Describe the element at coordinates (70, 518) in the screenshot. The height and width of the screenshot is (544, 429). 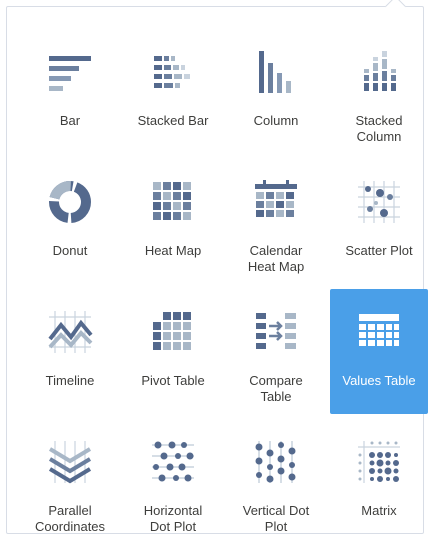
I see `chart-tile-label: Parallel Coordinates` at that location.